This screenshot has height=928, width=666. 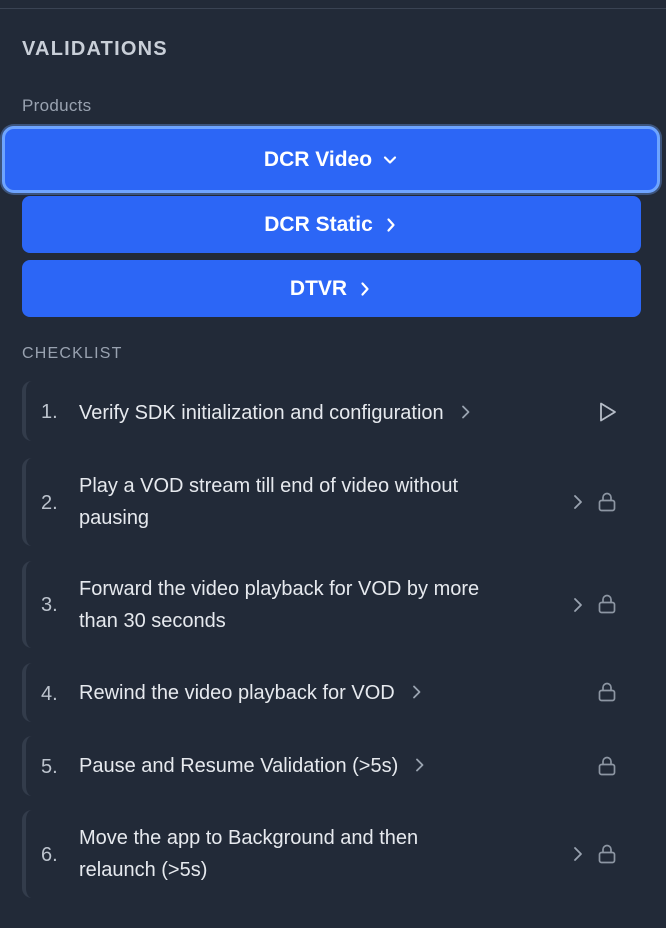 I want to click on checklist-item-text: Pause and Resume Validation (>5s), so click(x=252, y=766).